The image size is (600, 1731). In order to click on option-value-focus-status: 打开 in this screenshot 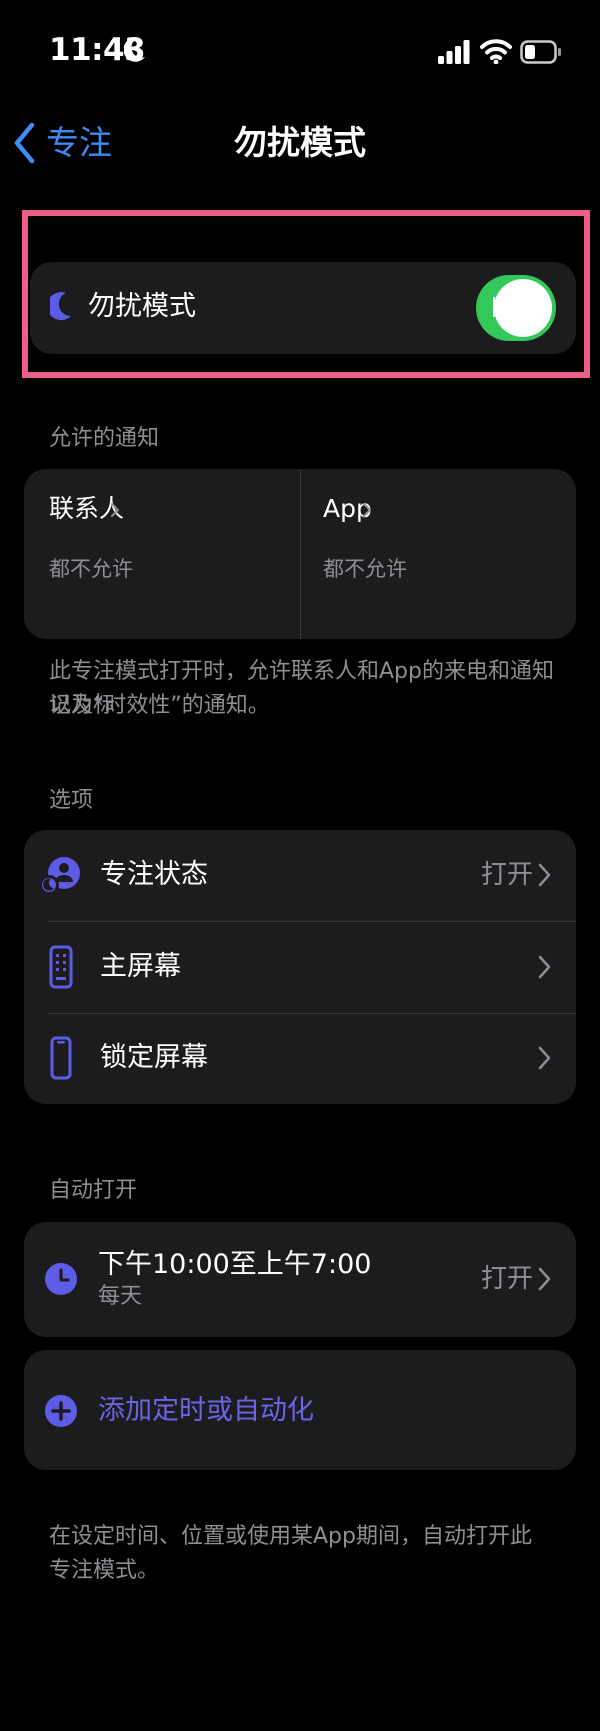, I will do `click(507, 875)`.